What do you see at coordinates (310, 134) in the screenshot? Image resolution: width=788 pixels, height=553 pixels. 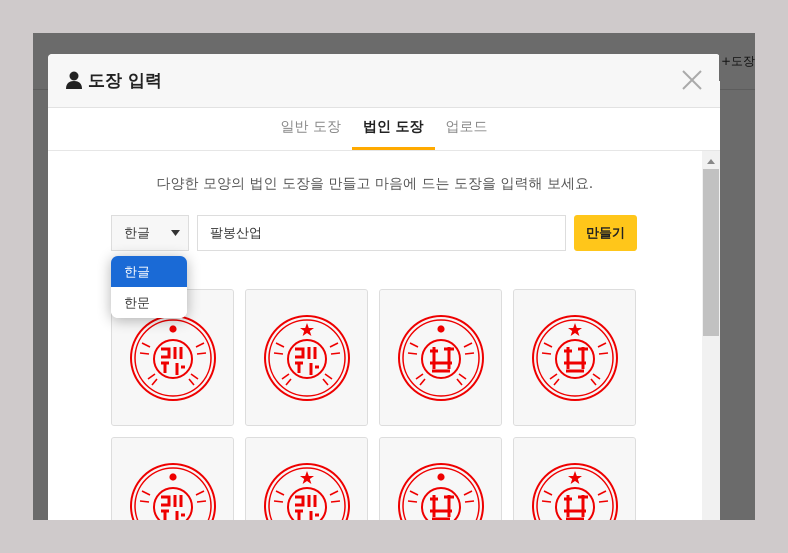 I see `stamp-tab: 일반 도장` at bounding box center [310, 134].